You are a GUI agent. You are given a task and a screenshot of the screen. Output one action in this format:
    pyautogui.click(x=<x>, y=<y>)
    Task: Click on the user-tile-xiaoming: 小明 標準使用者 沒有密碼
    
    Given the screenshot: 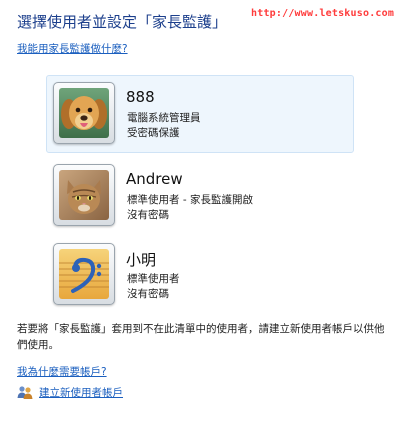 What is the action you would take?
    pyautogui.click(x=199, y=275)
    